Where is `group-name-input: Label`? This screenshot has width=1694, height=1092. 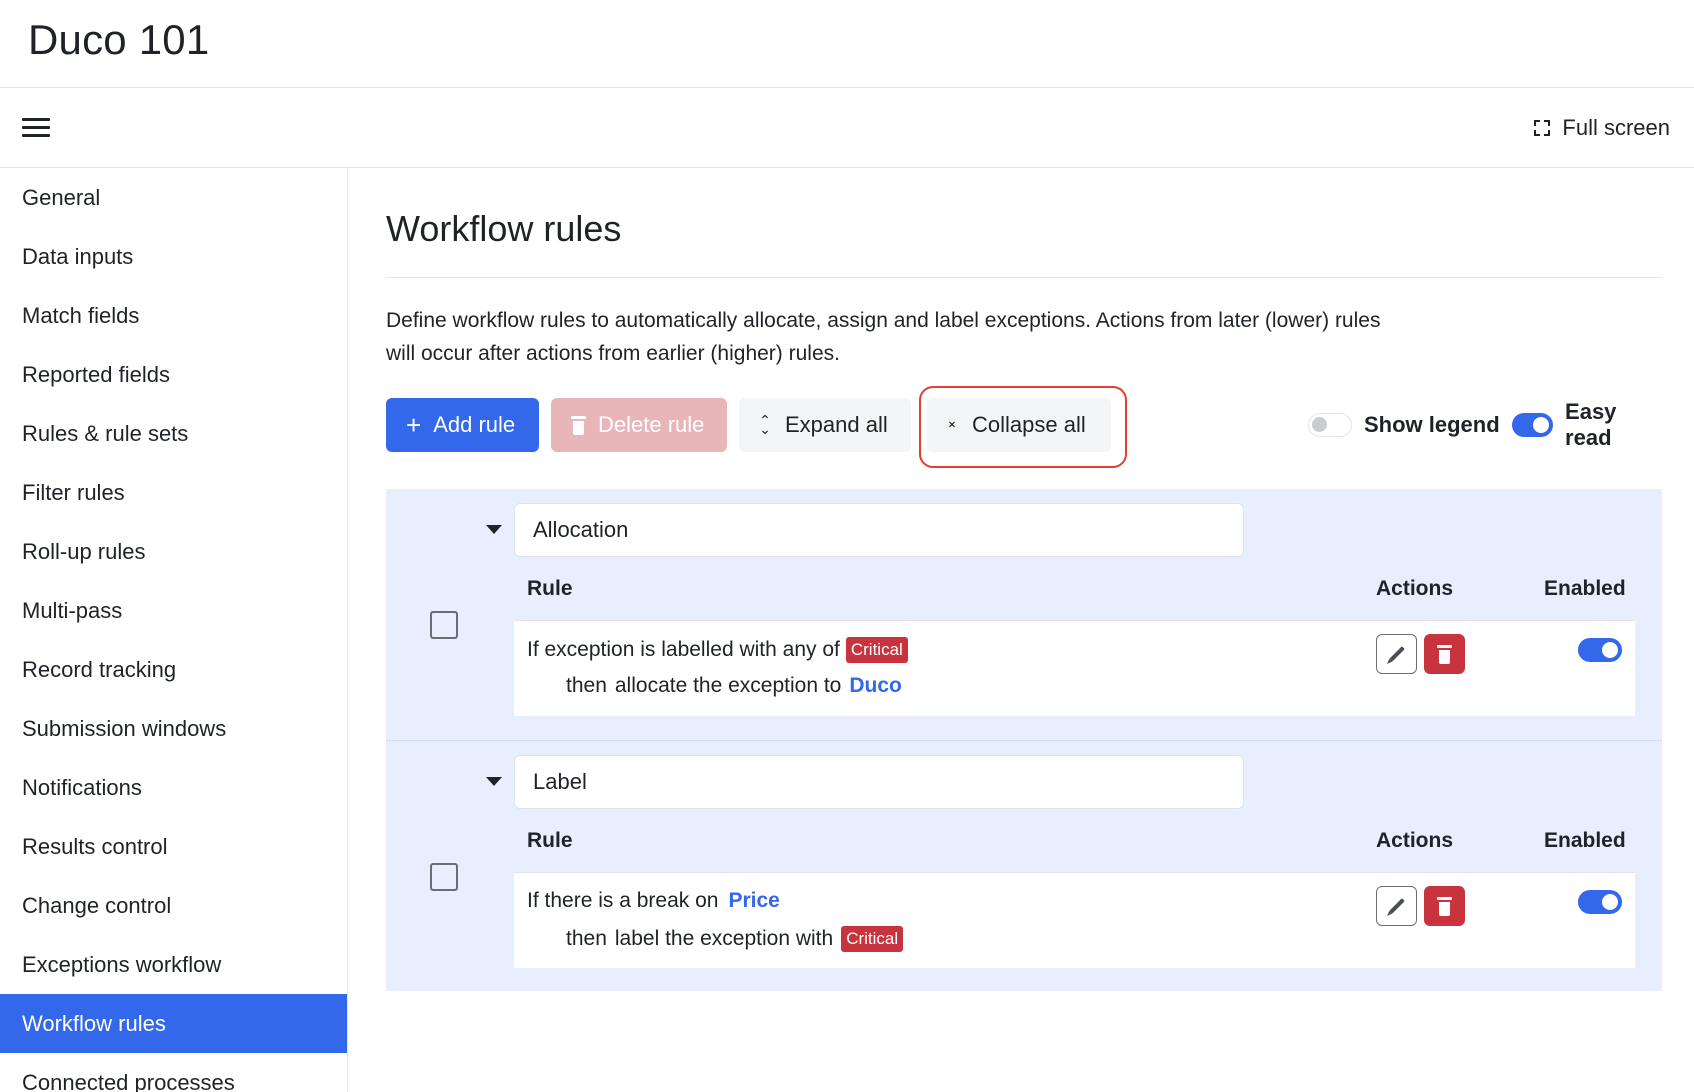
group-name-input: Label is located at coordinates (879, 782).